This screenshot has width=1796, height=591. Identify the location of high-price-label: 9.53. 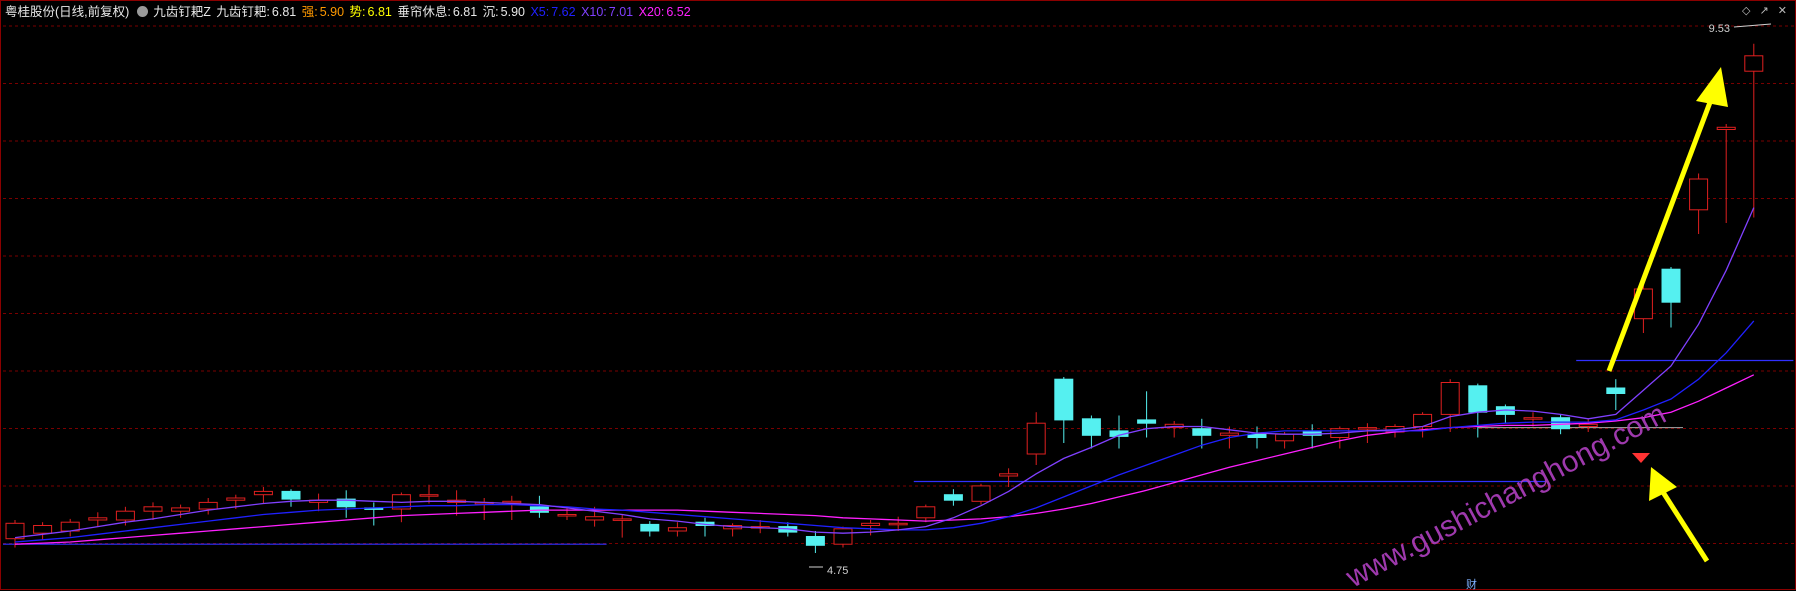
(1719, 29).